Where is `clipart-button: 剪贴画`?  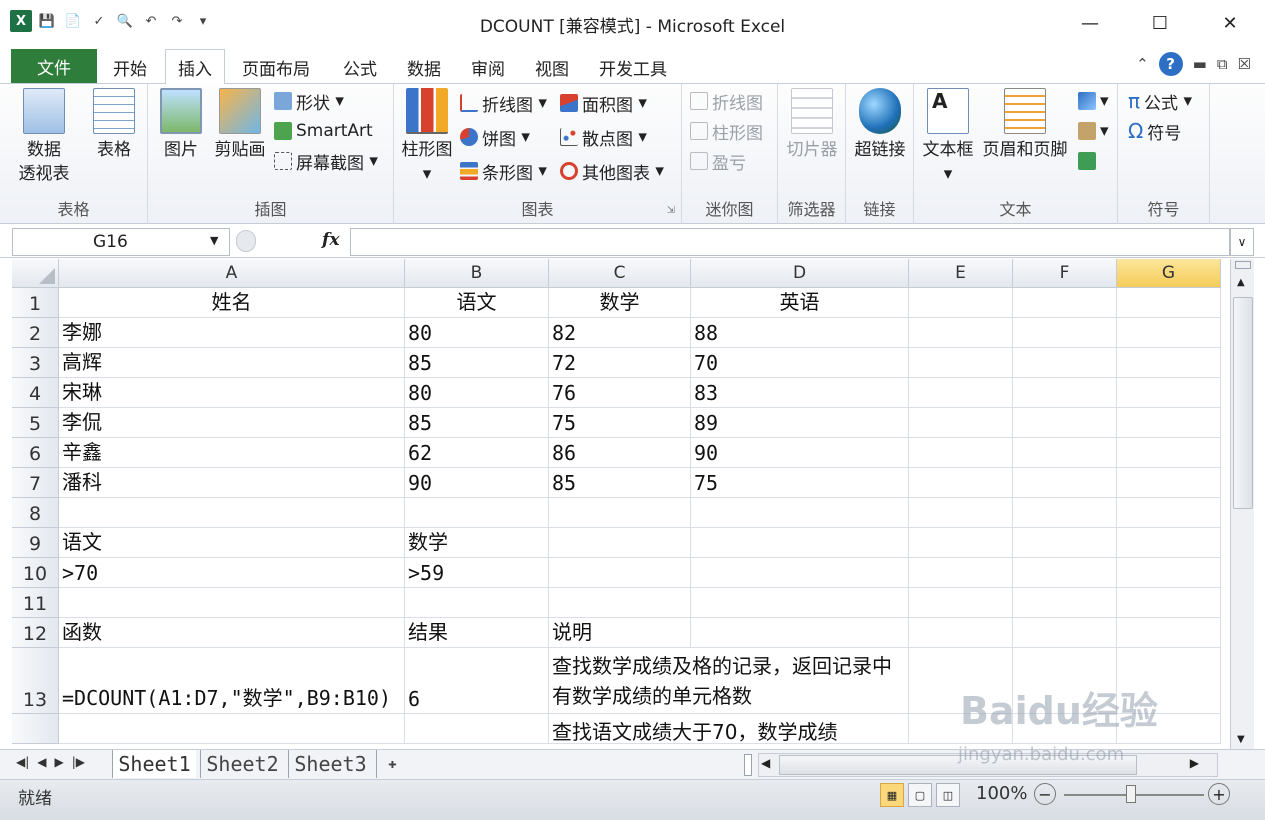
clipart-button: 剪贴画 is located at coordinates (240, 125).